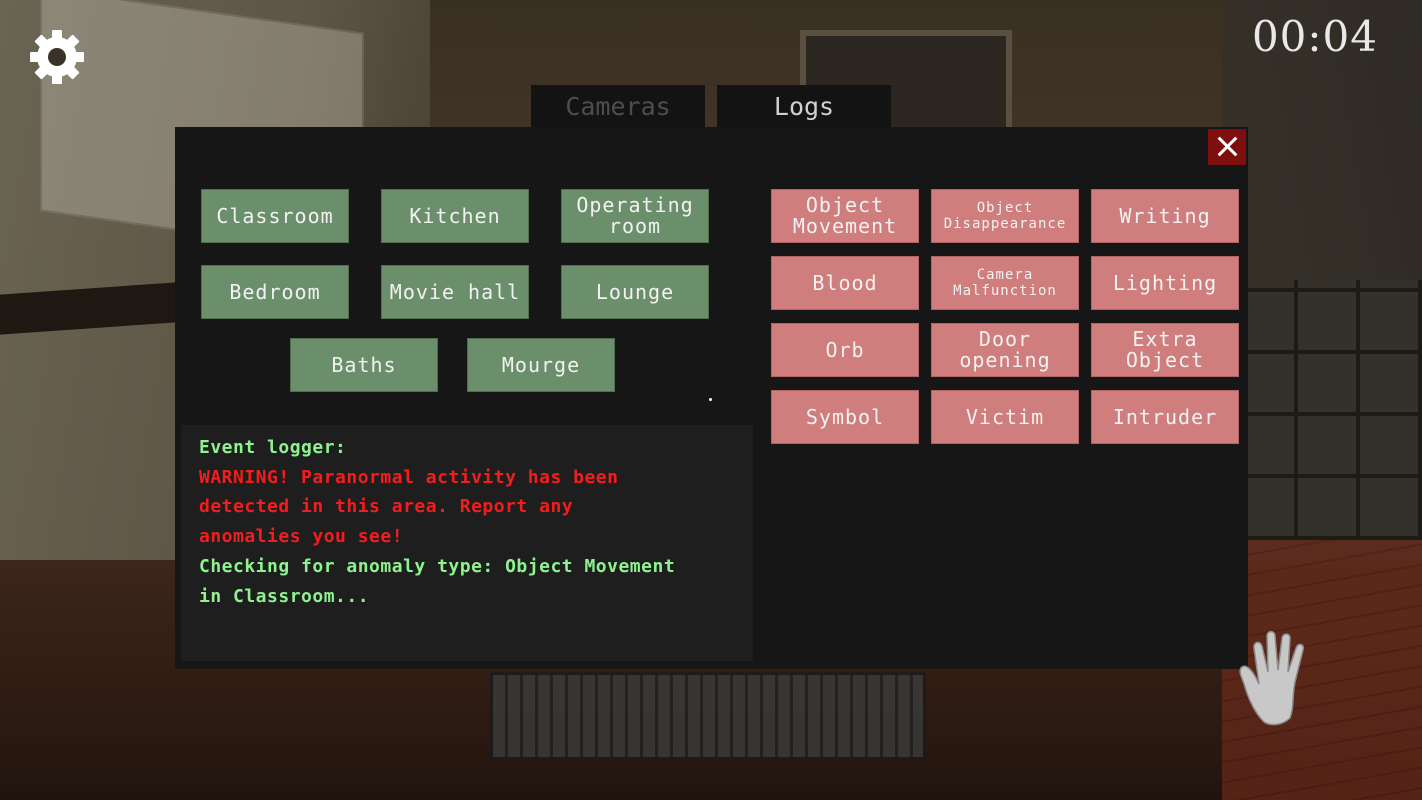  Describe the element at coordinates (1165, 216) in the screenshot. I see `anomaly-button-writing: Writing` at that location.